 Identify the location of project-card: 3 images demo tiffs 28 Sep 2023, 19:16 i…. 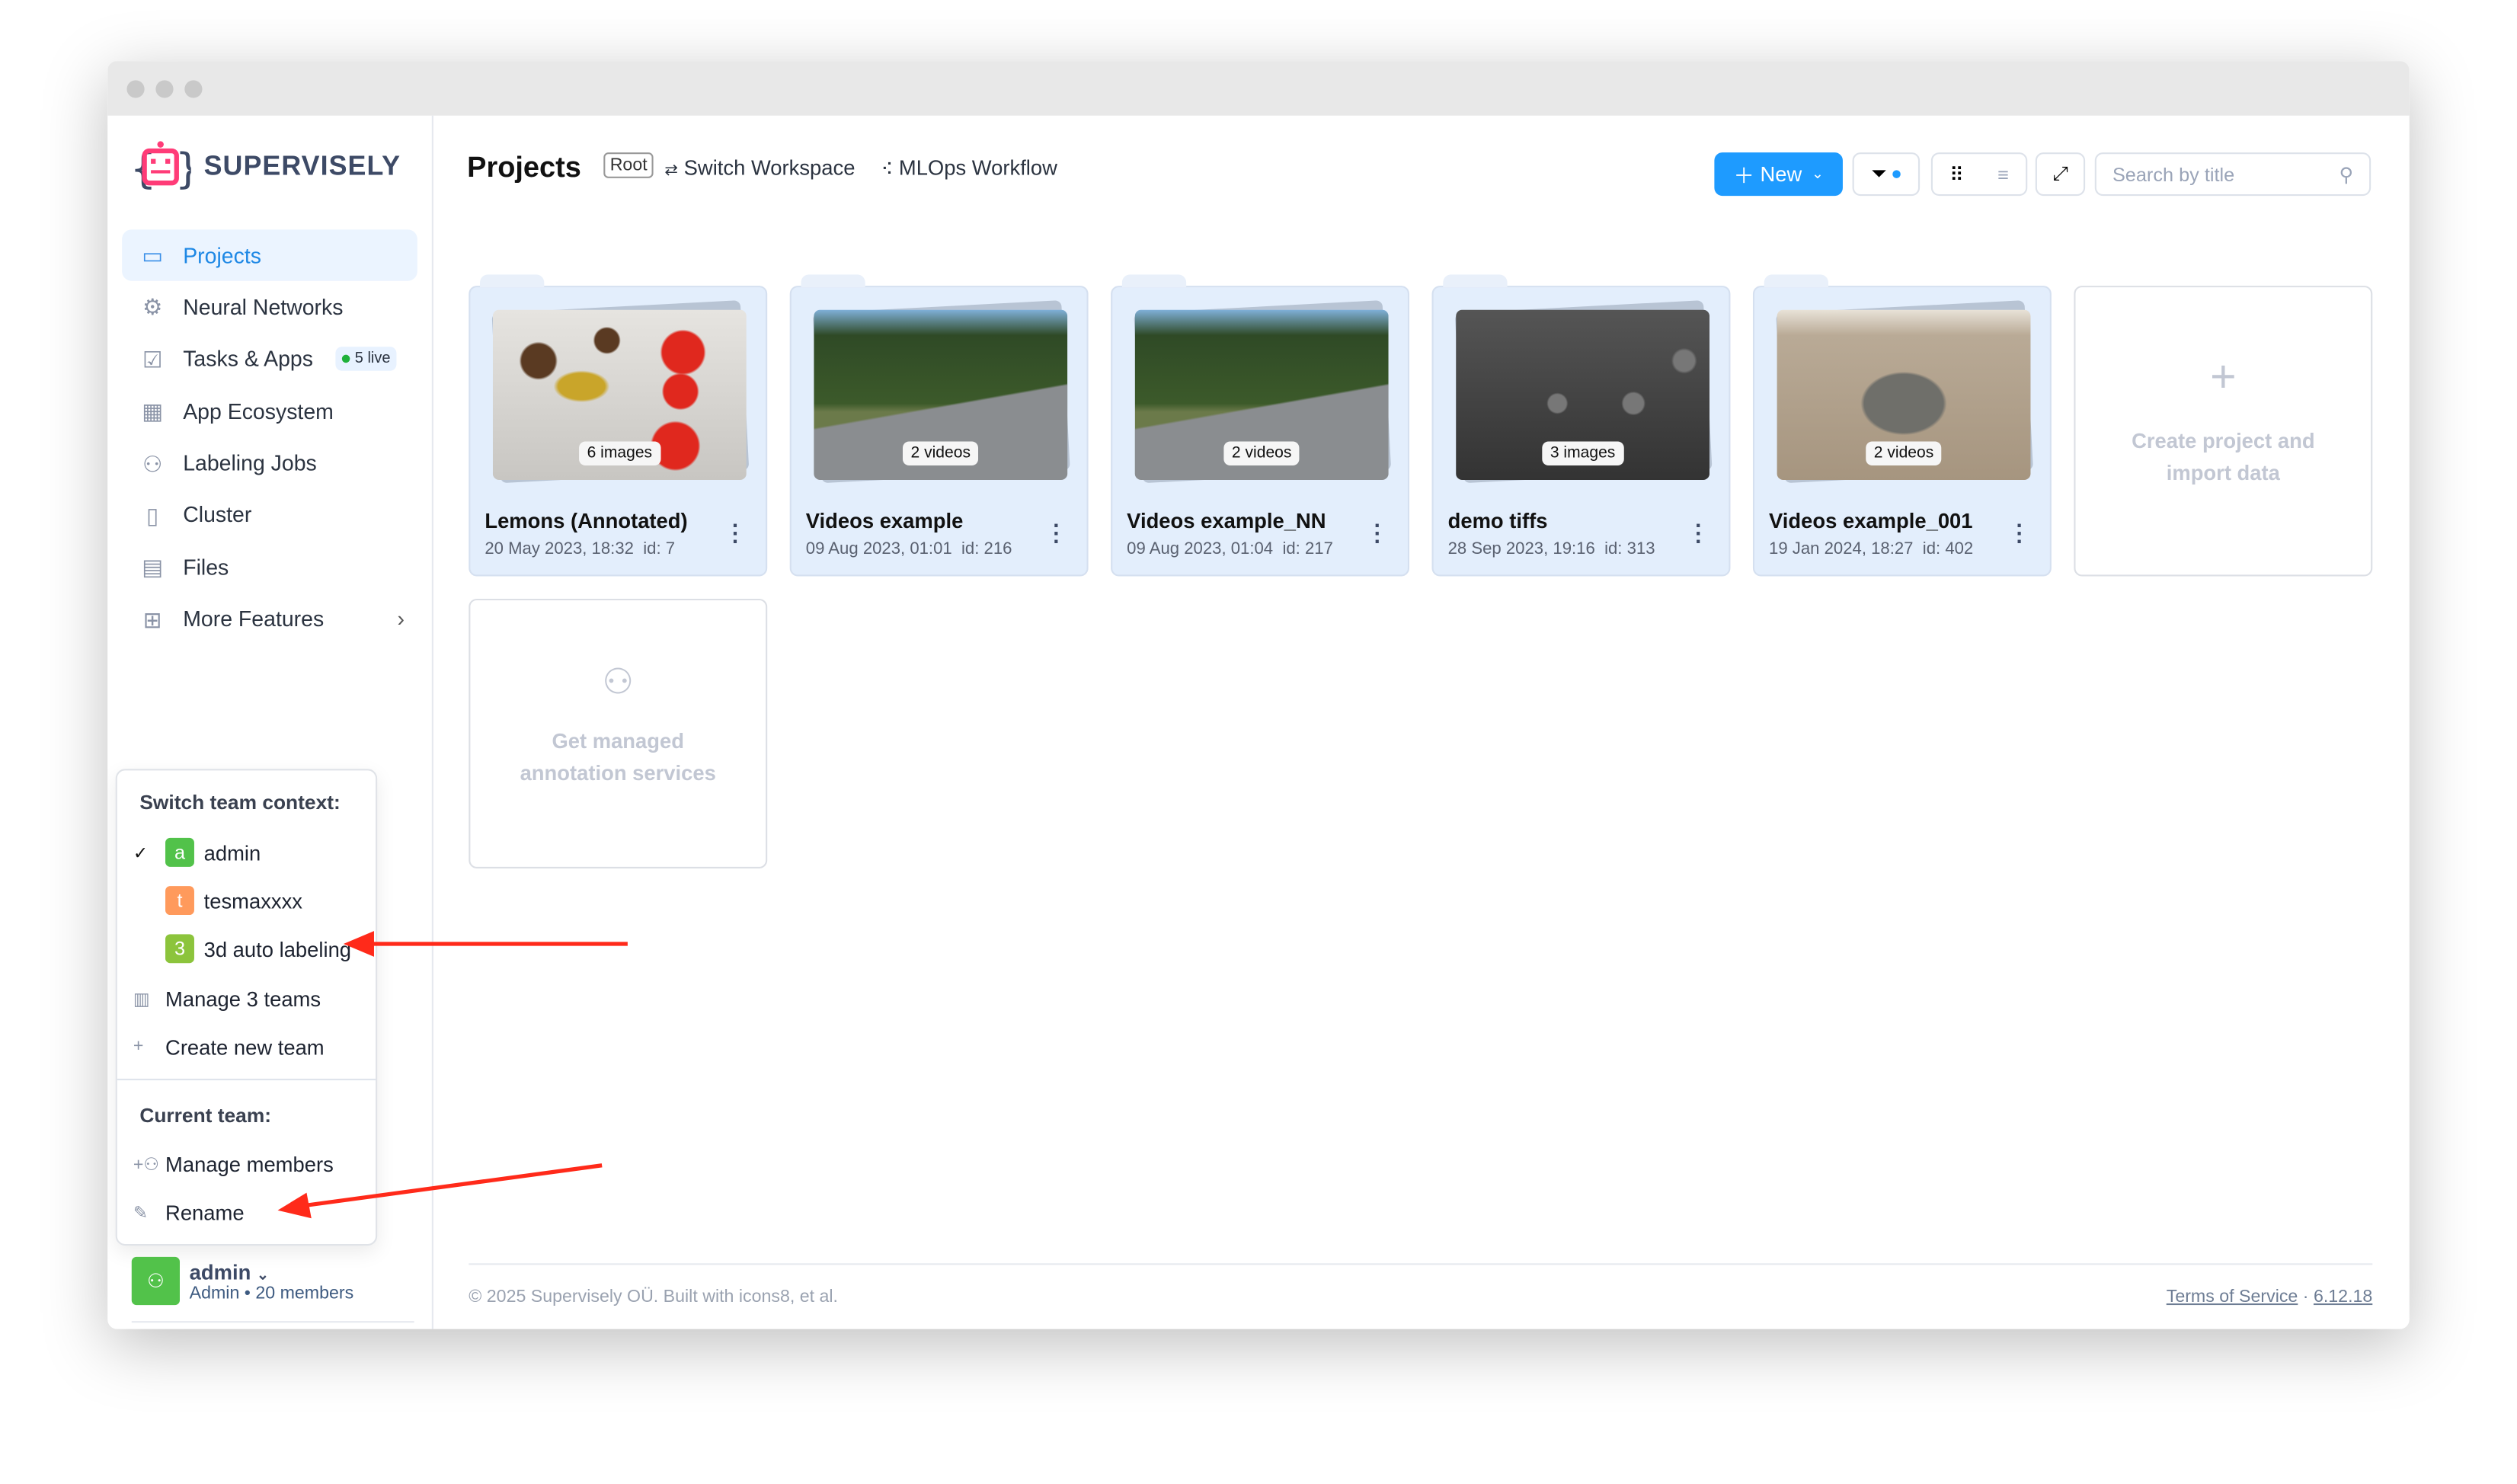
(1581, 425).